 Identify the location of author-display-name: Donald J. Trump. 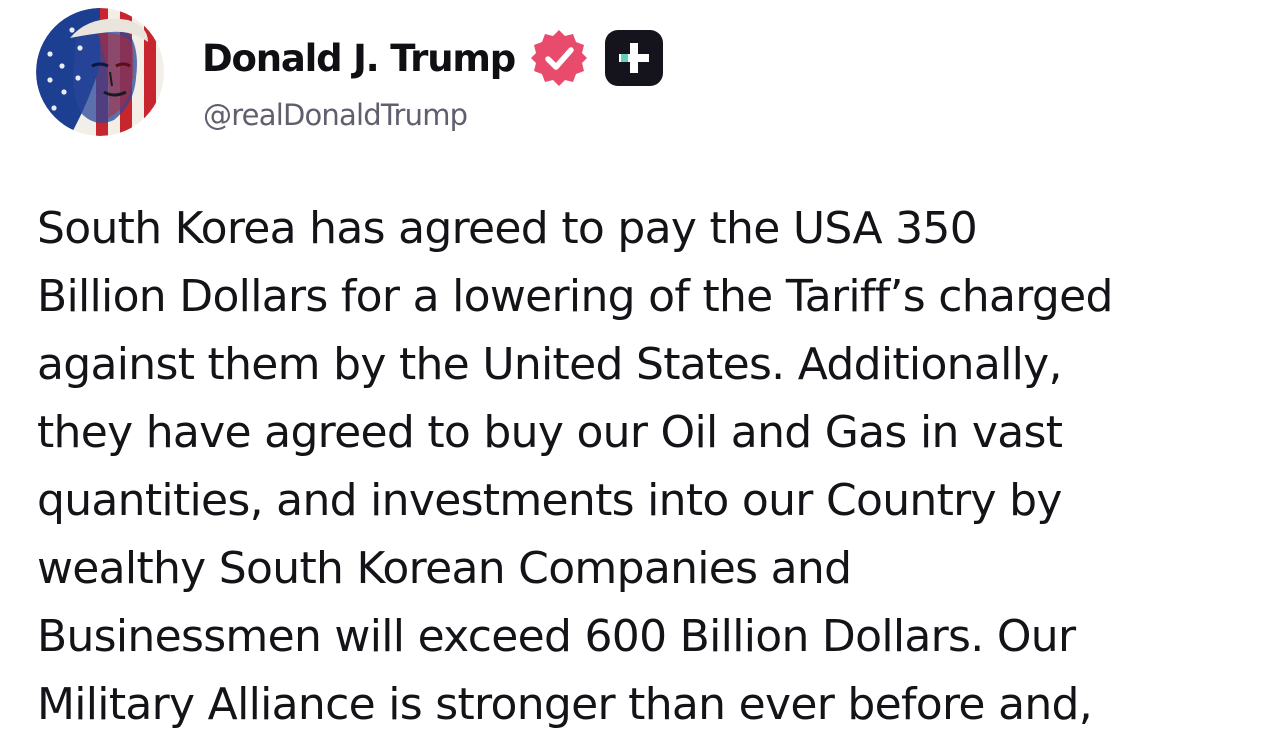
(359, 58).